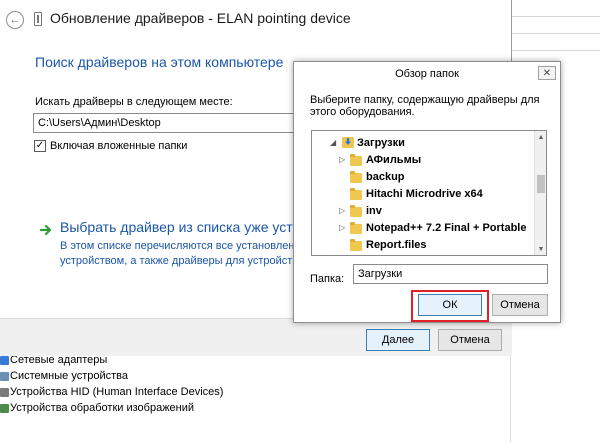  Describe the element at coordinates (180, 227) in the screenshot. I see `pick-from-list-link: Выбрать драйвер из списка уже установ` at that location.